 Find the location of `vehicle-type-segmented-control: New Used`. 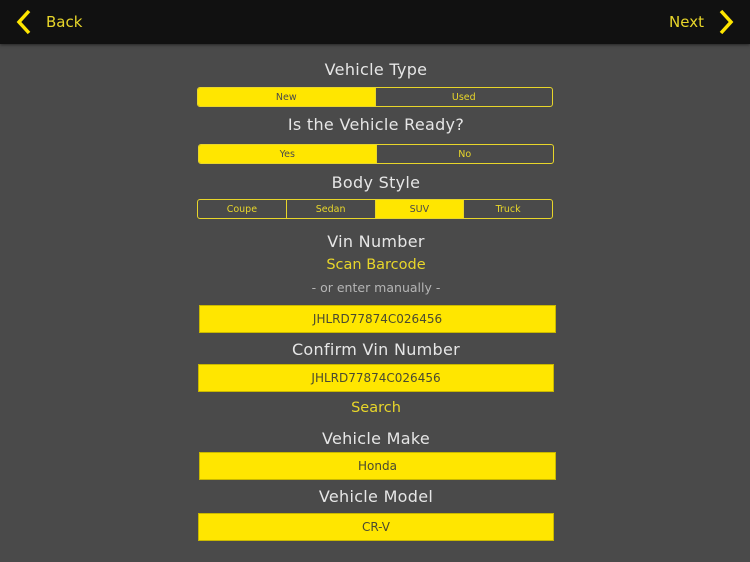

vehicle-type-segmented-control: New Used is located at coordinates (375, 97).